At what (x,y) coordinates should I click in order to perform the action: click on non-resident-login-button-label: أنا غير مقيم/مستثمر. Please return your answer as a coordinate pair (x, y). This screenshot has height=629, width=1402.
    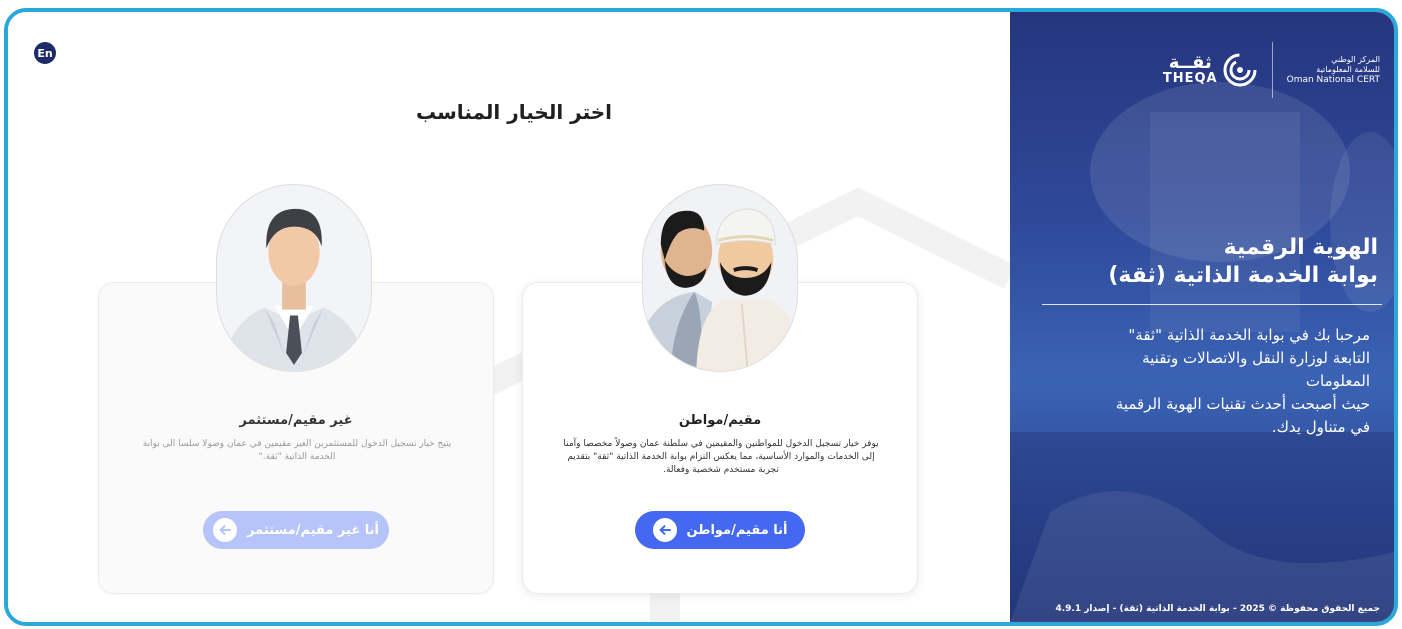
    Looking at the image, I should click on (313, 530).